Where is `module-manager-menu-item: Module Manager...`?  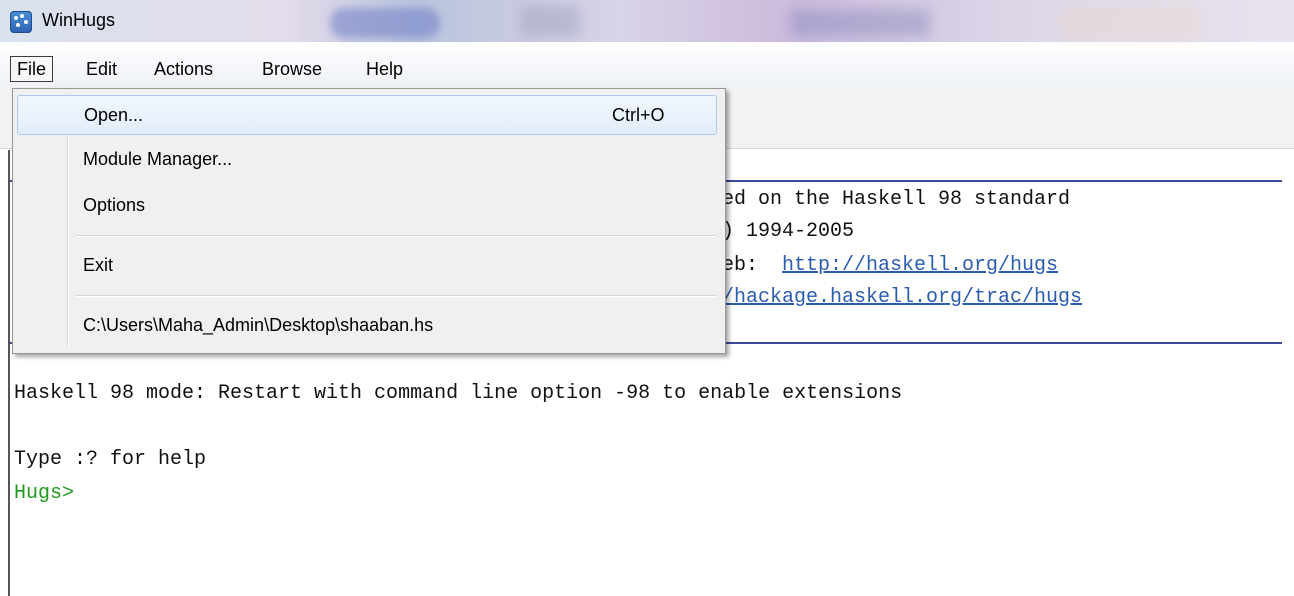 module-manager-menu-item: Module Manager... is located at coordinates (367, 159).